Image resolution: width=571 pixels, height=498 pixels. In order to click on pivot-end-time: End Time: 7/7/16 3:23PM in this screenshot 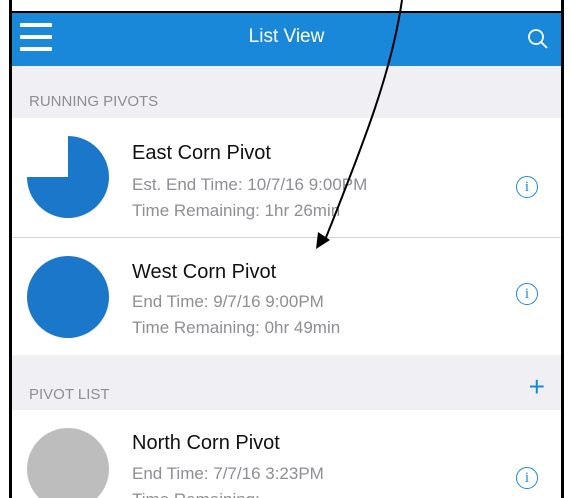, I will do `click(228, 473)`.